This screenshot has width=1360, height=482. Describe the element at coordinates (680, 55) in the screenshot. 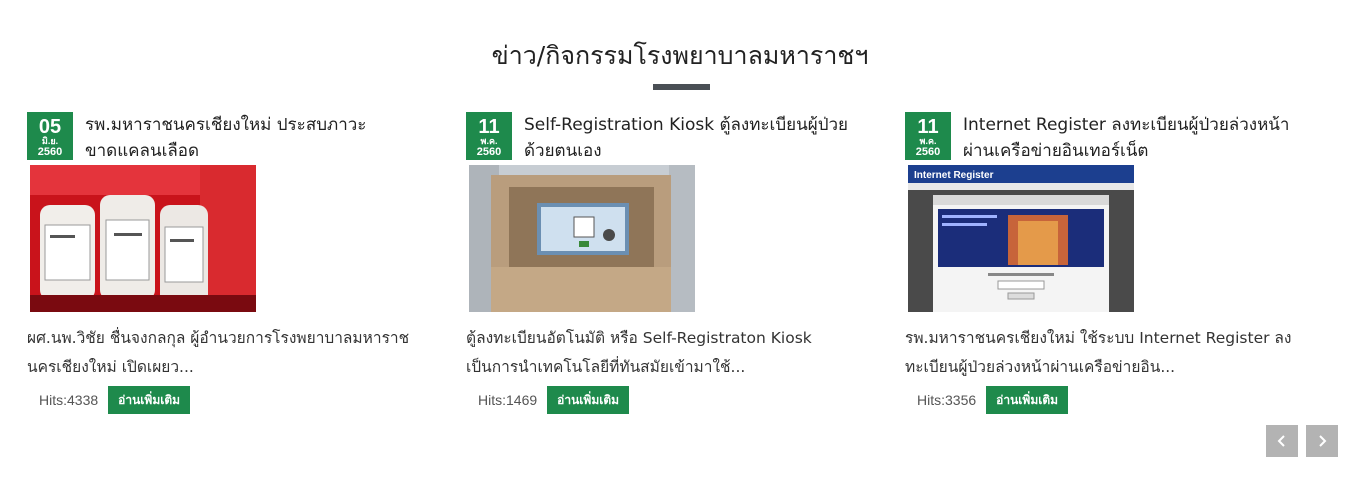

I see `section-title: ข่าว/กิจกรรมโรงพยาบาลมหาราชฯ` at that location.